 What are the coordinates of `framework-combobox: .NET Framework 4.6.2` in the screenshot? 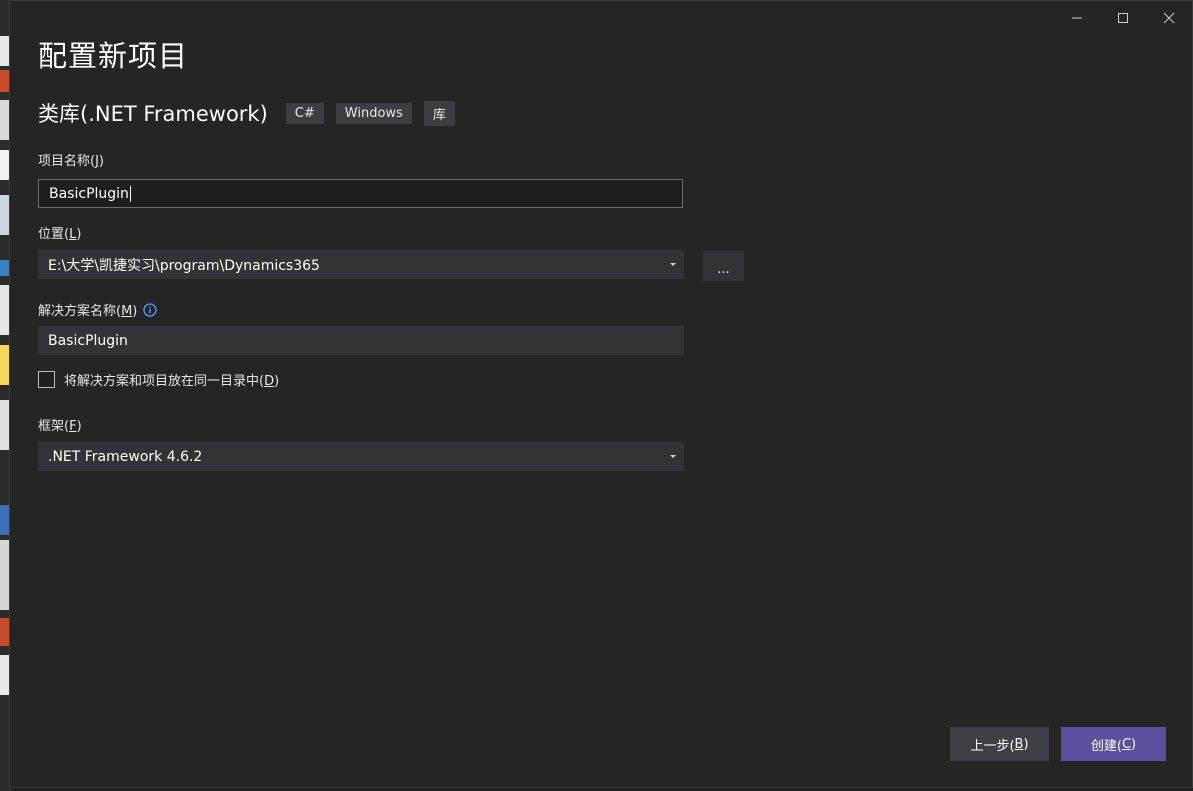 It's located at (361, 456).